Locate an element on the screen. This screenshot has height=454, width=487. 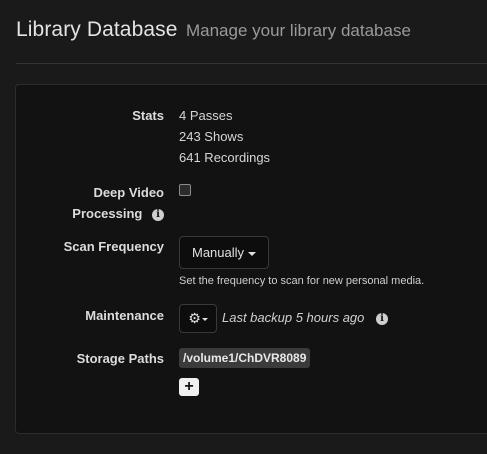
stats-label: Stats is located at coordinates (148, 115).